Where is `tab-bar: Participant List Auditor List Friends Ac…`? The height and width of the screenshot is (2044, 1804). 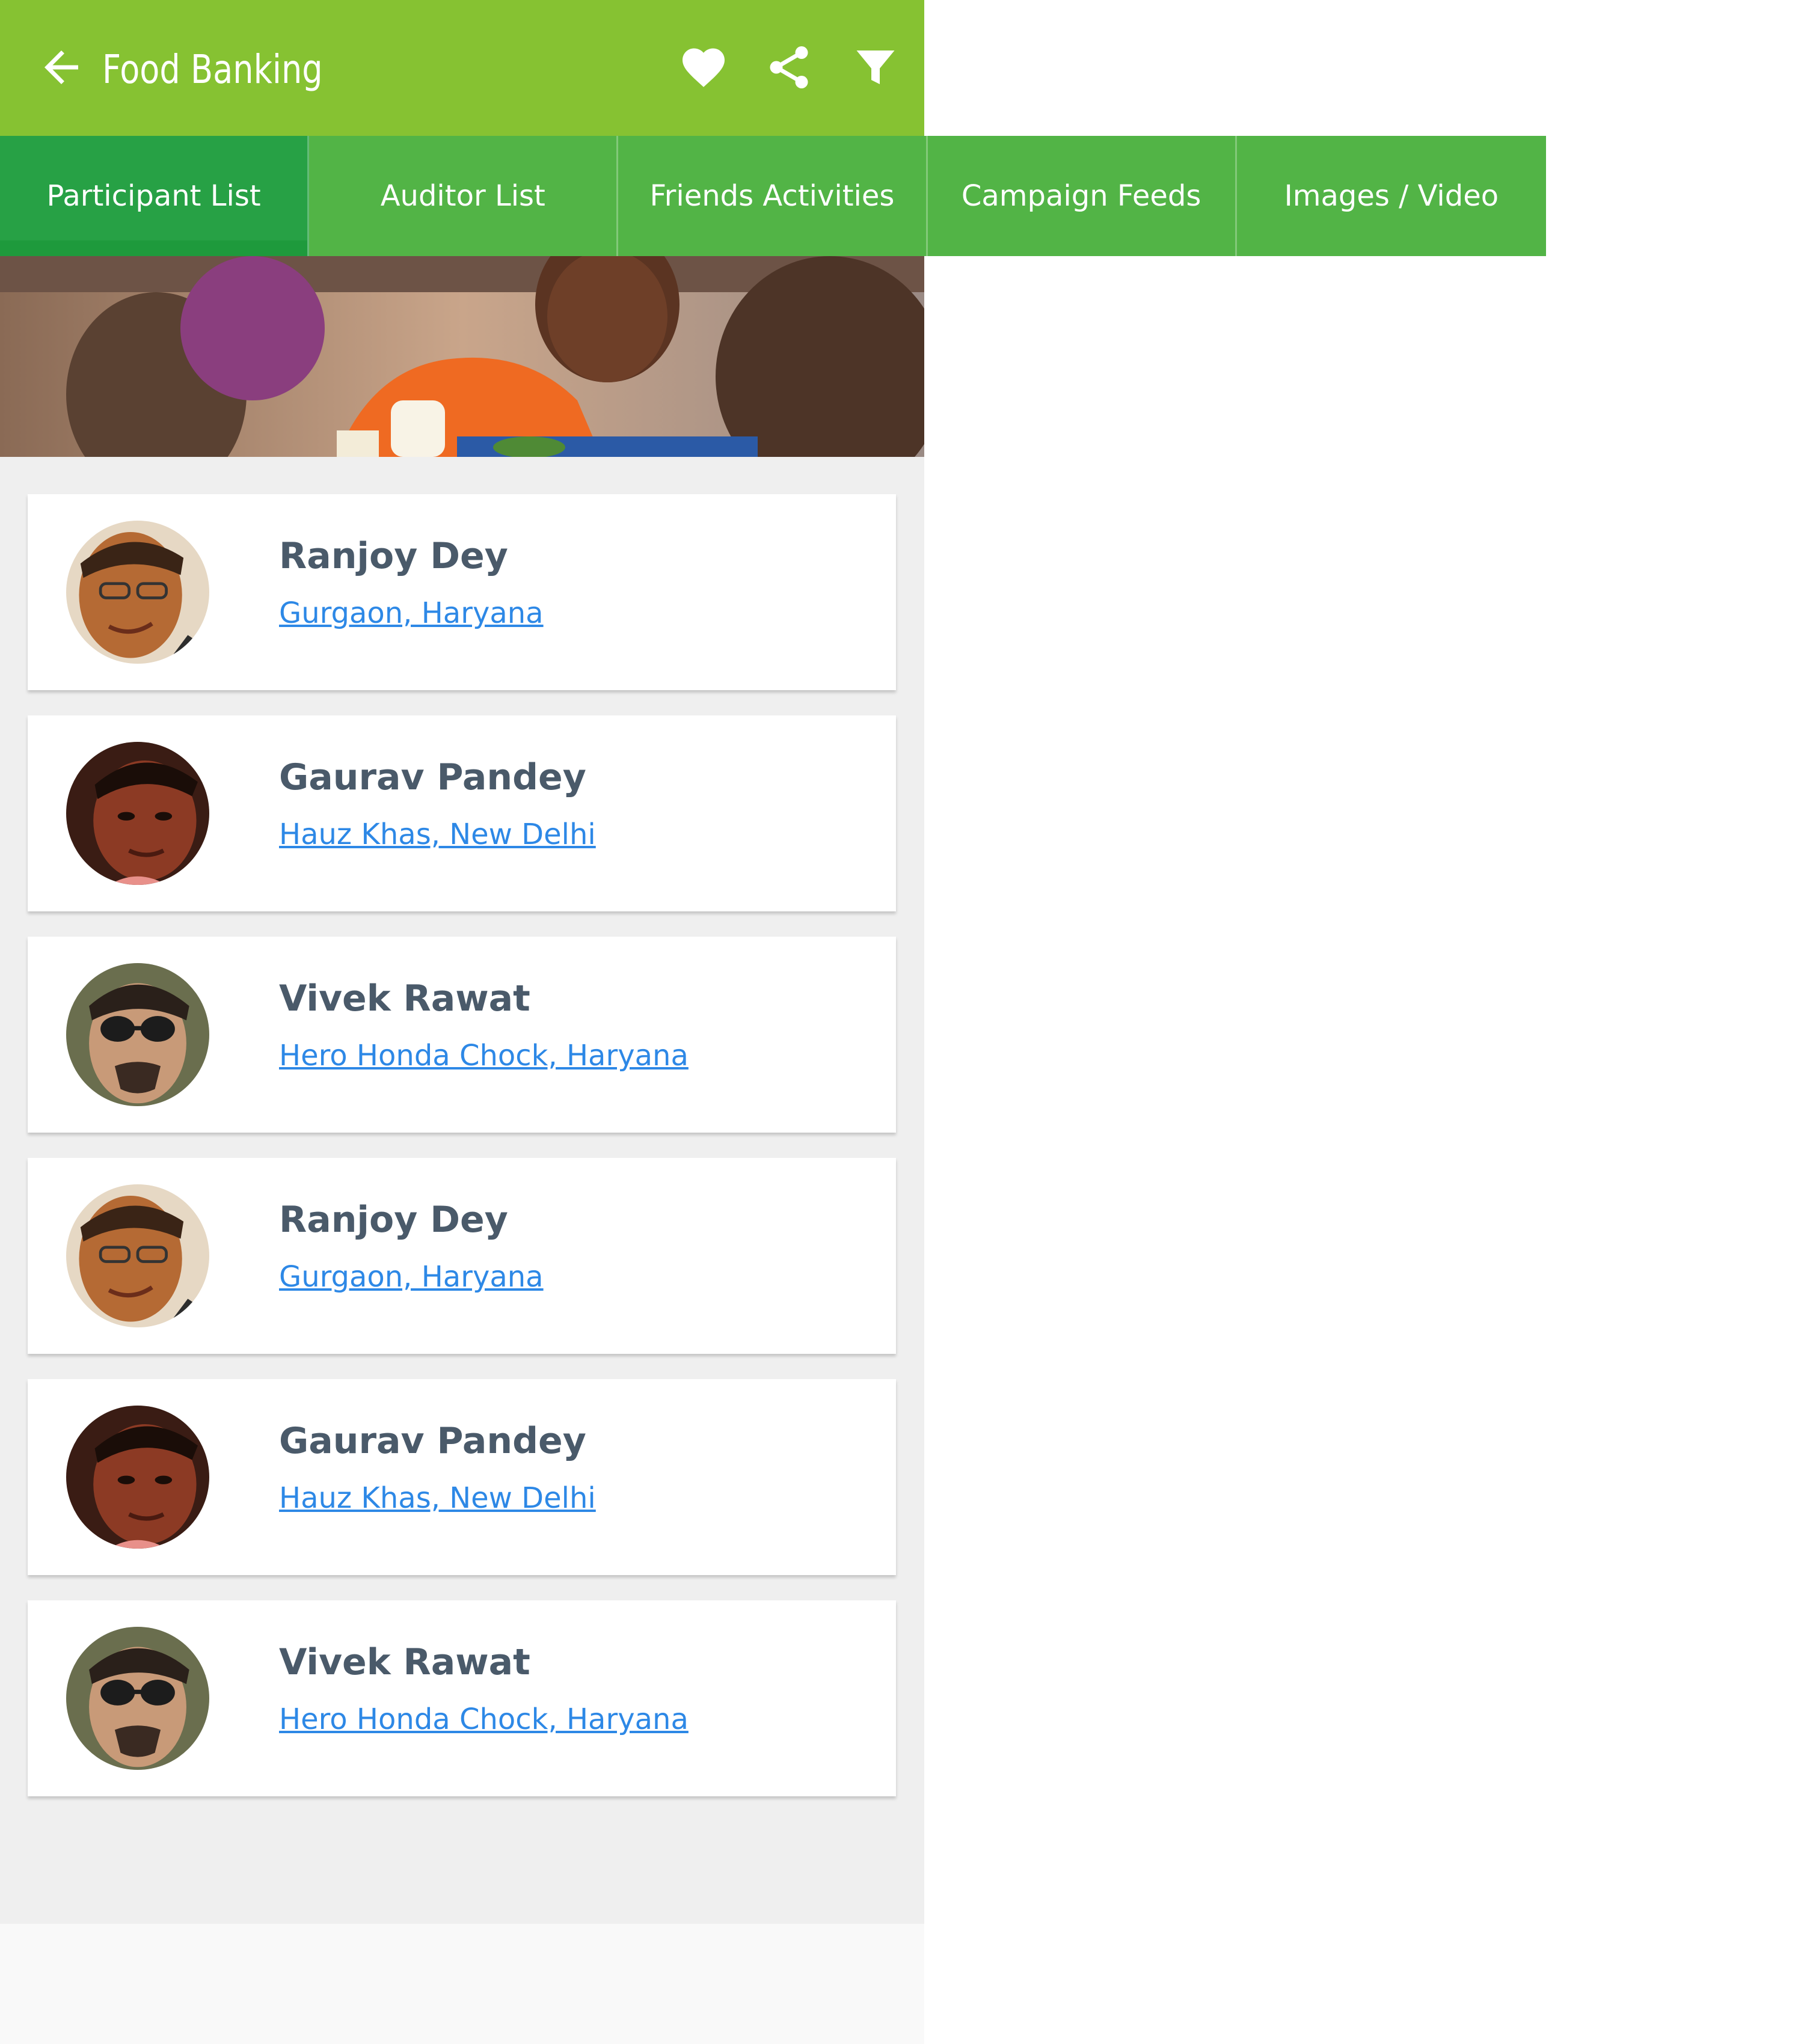
tab-bar: Participant List Auditor List Friends Ac… is located at coordinates (773, 196).